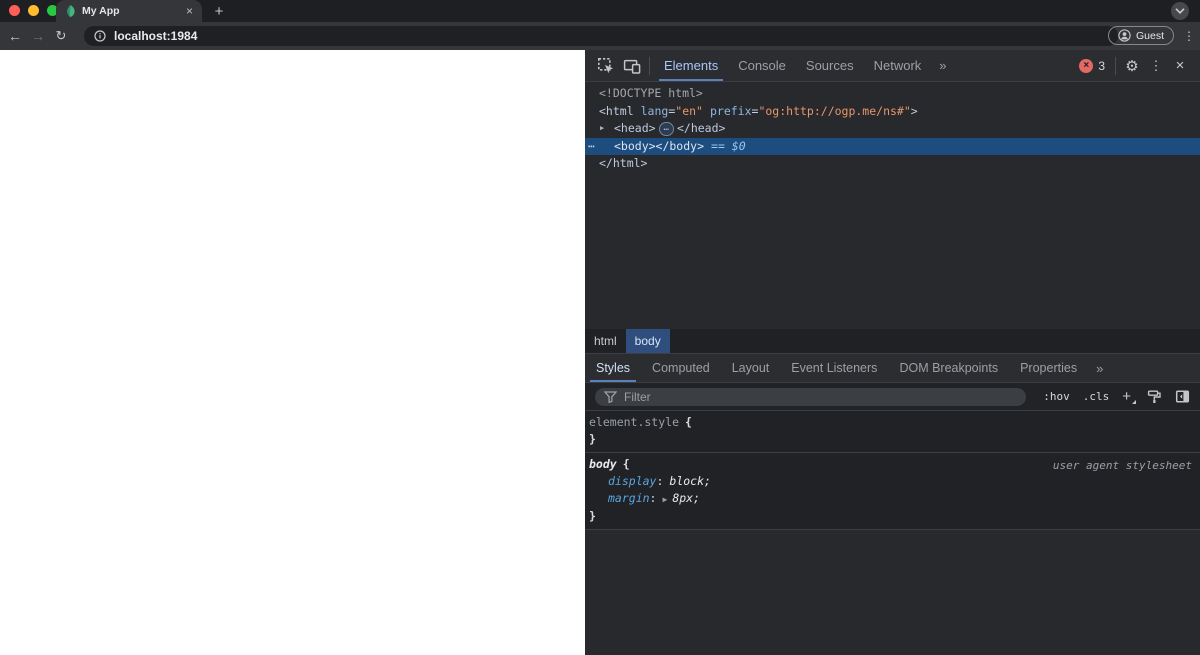 The image size is (1200, 655). I want to click on declaration-margin: margin: ▶ 8px;, so click(891, 499).